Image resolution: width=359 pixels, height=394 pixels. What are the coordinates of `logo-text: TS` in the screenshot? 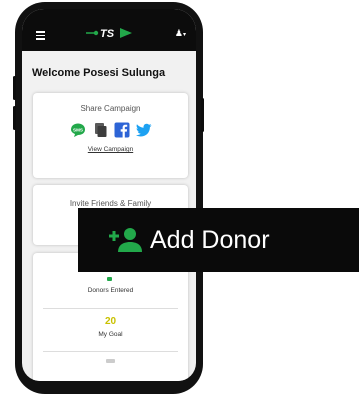 It's located at (107, 34).